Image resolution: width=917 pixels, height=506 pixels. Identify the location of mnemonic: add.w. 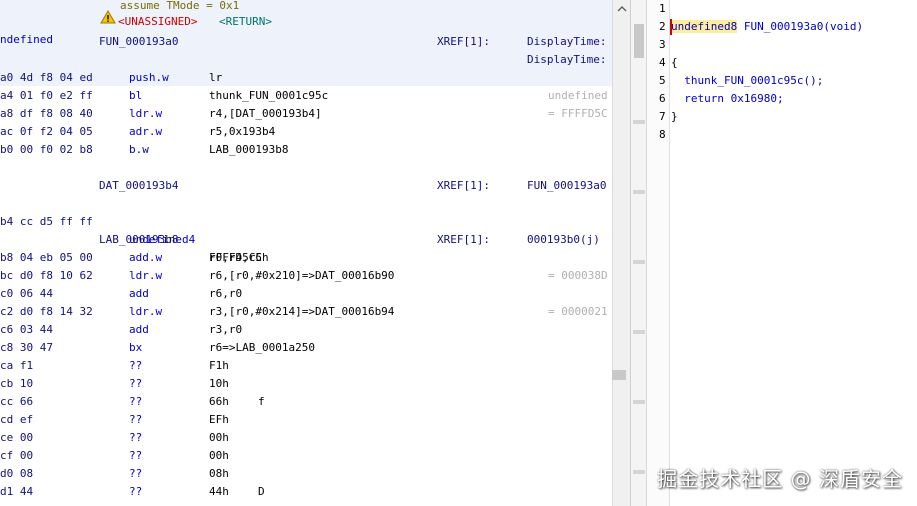
(146, 257).